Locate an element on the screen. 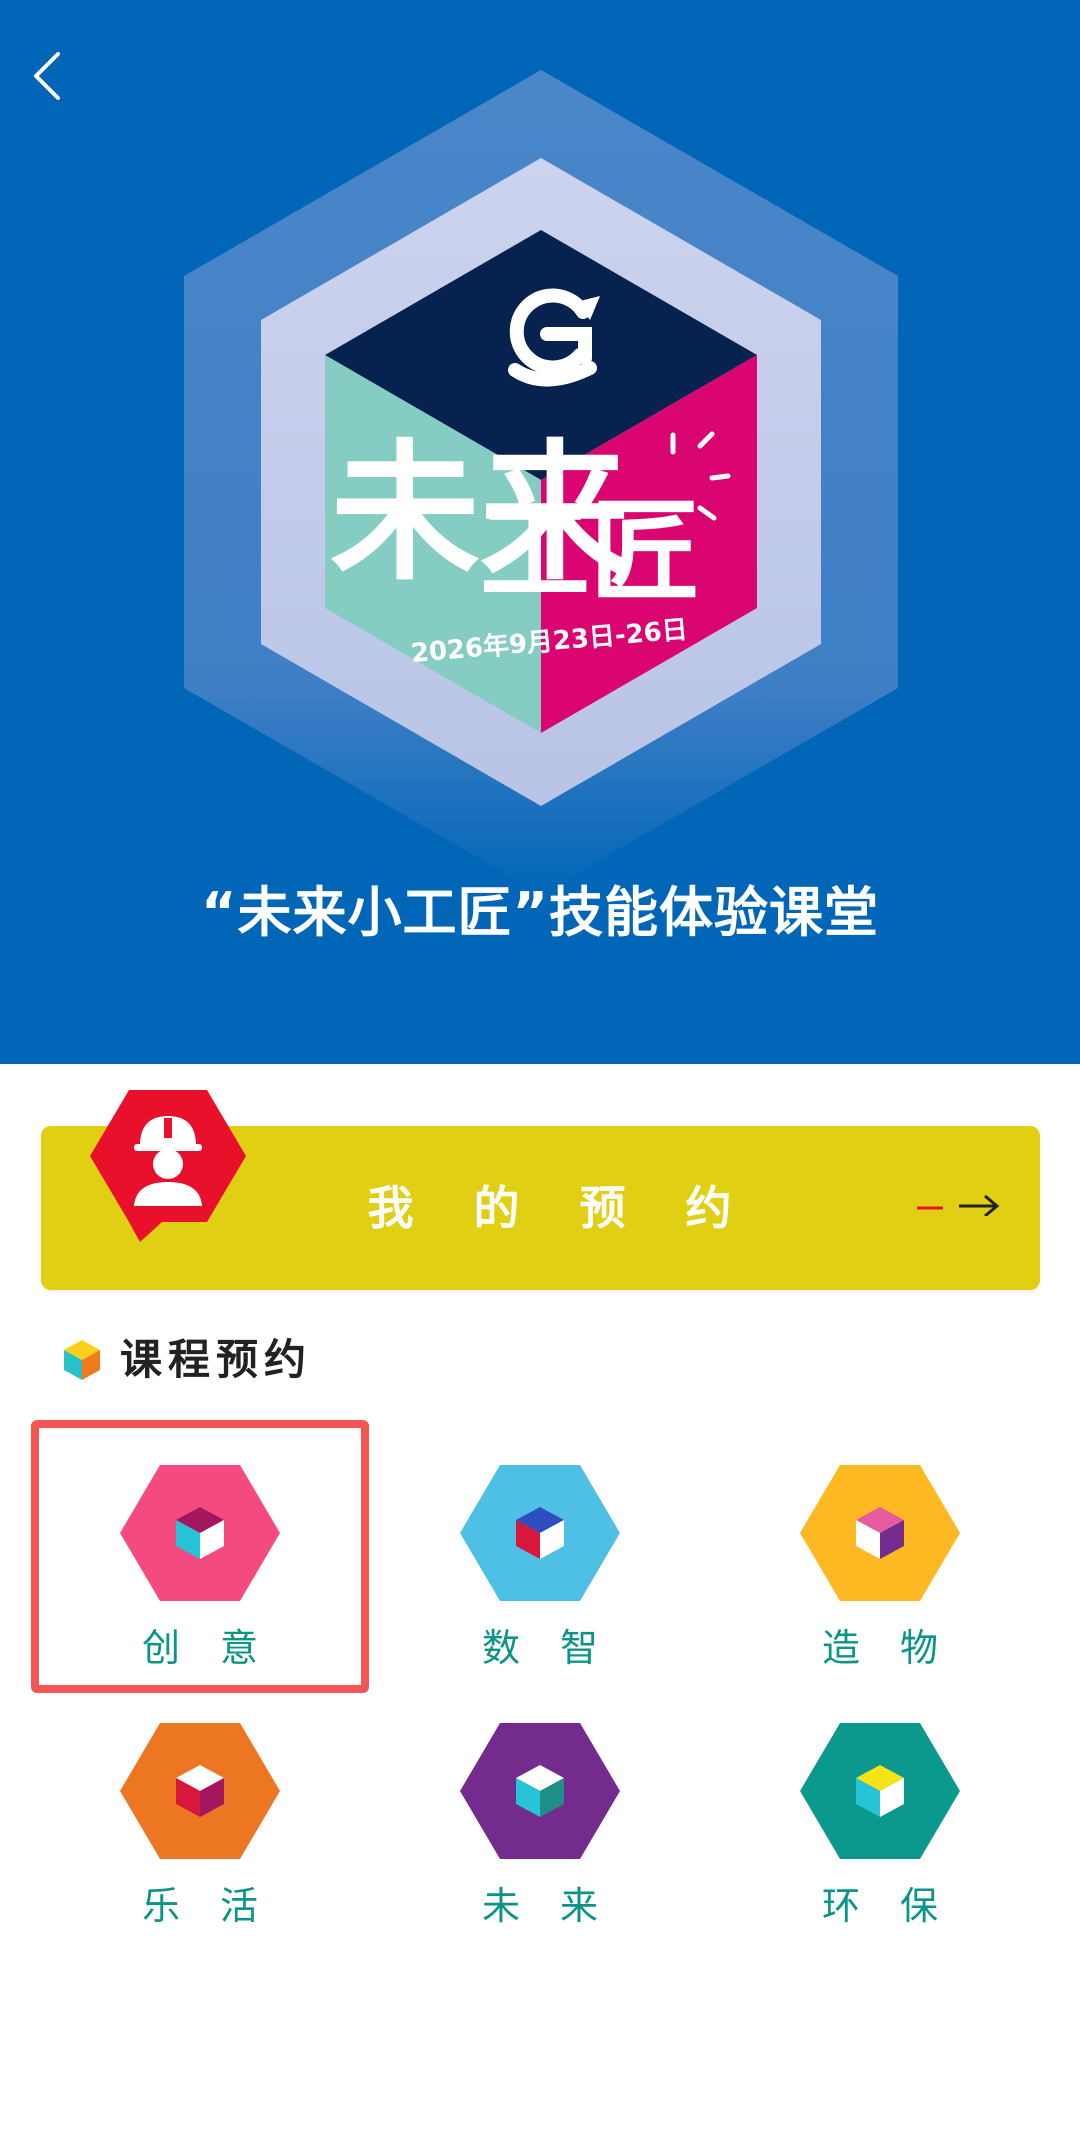 The image size is (1080, 2147). category-5: 未 来 is located at coordinates (540, 1838).